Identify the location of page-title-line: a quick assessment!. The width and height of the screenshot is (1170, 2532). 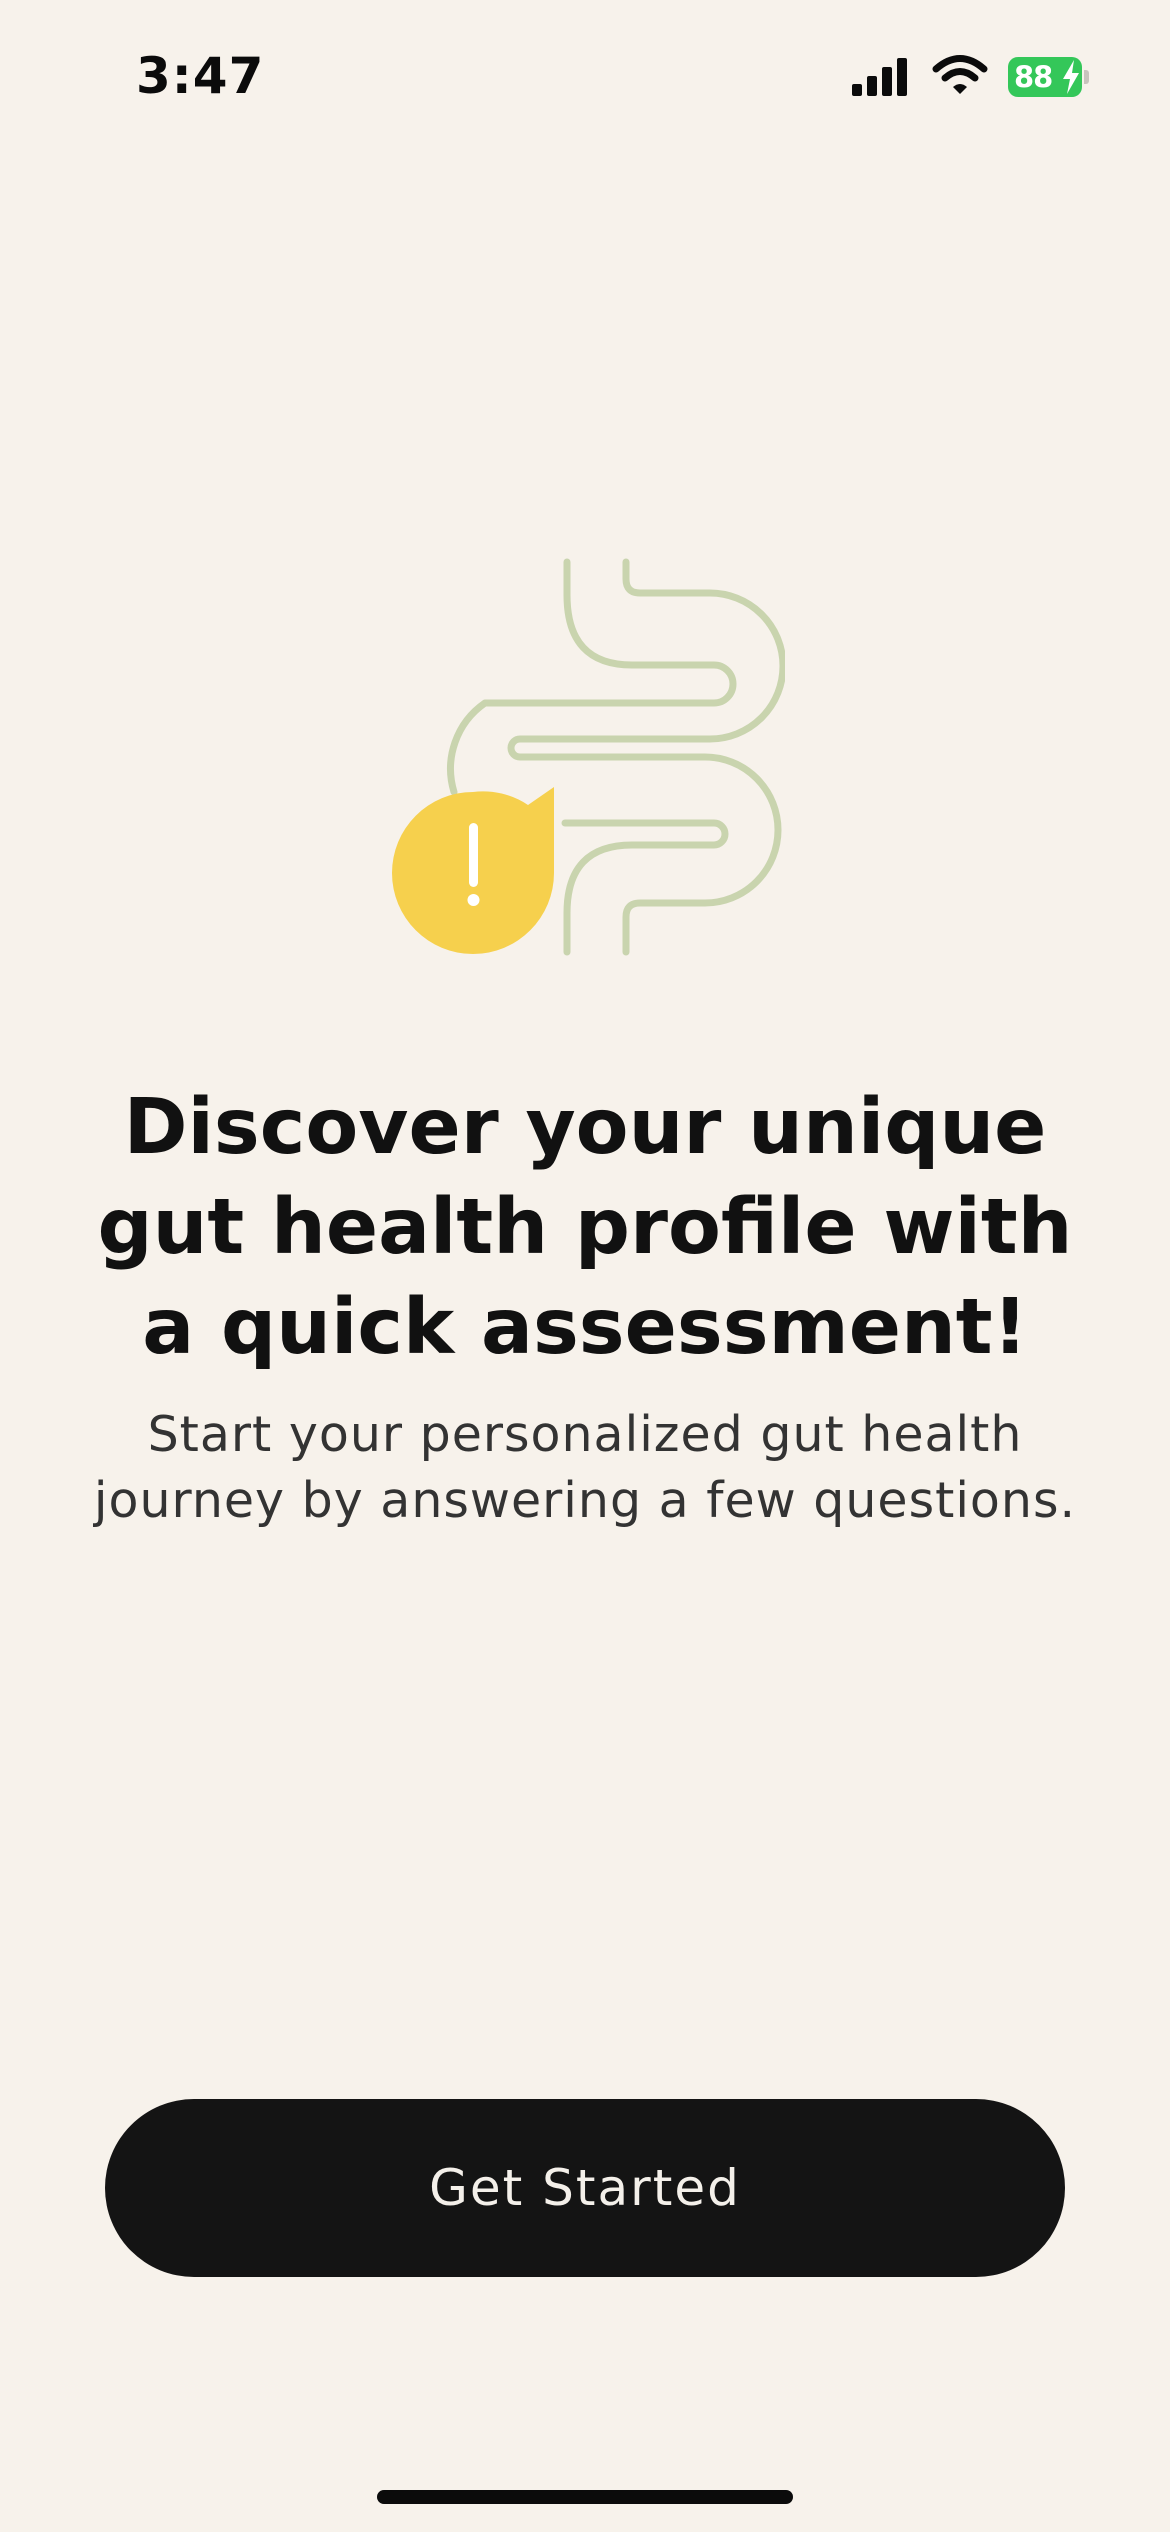
(585, 1327).